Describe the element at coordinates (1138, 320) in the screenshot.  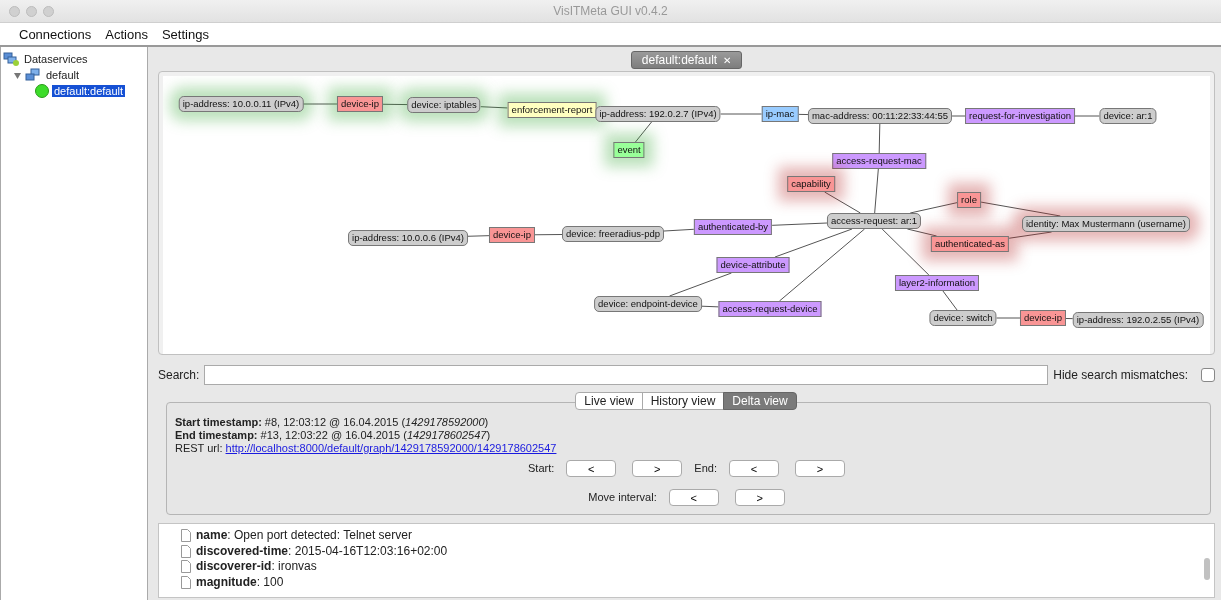
I see `identifier-node: ip-address: 192.0.2.55 (IPv4)` at that location.